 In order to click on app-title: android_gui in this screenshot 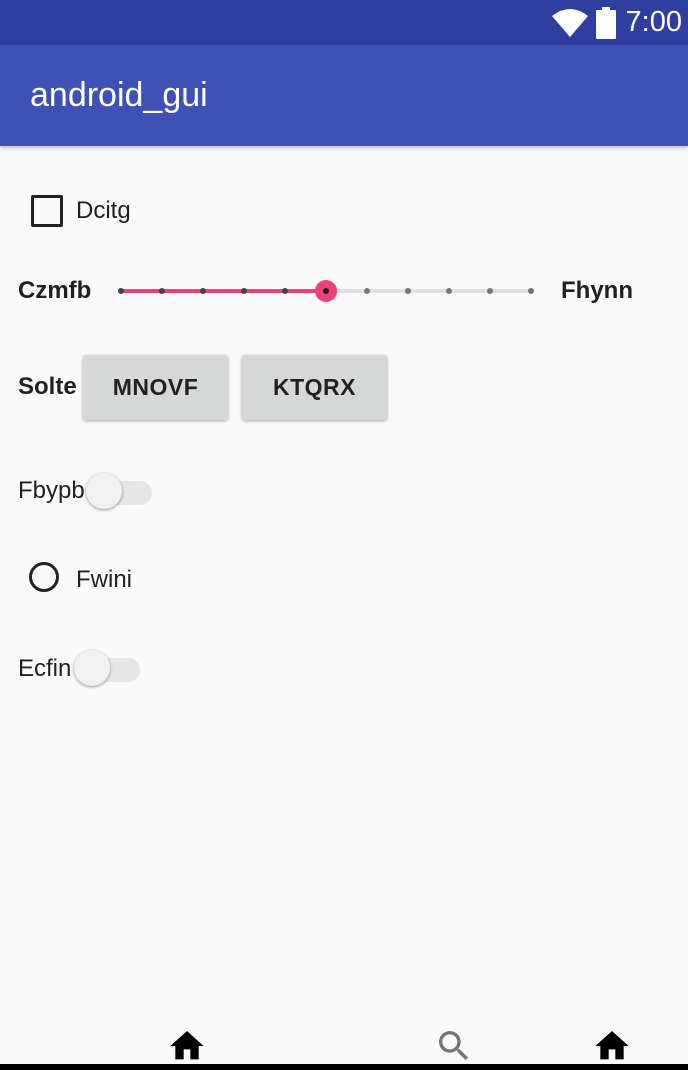, I will do `click(119, 95)`.